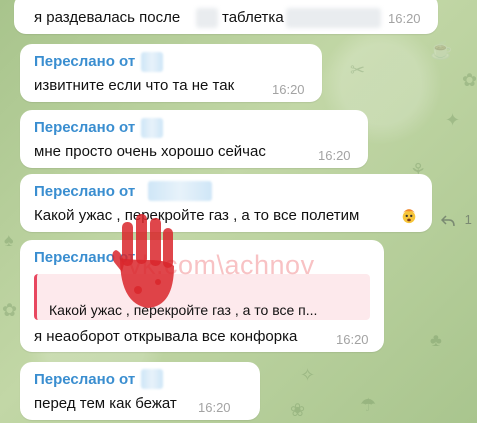  I want to click on message-text-tail: таблетка, so click(253, 17).